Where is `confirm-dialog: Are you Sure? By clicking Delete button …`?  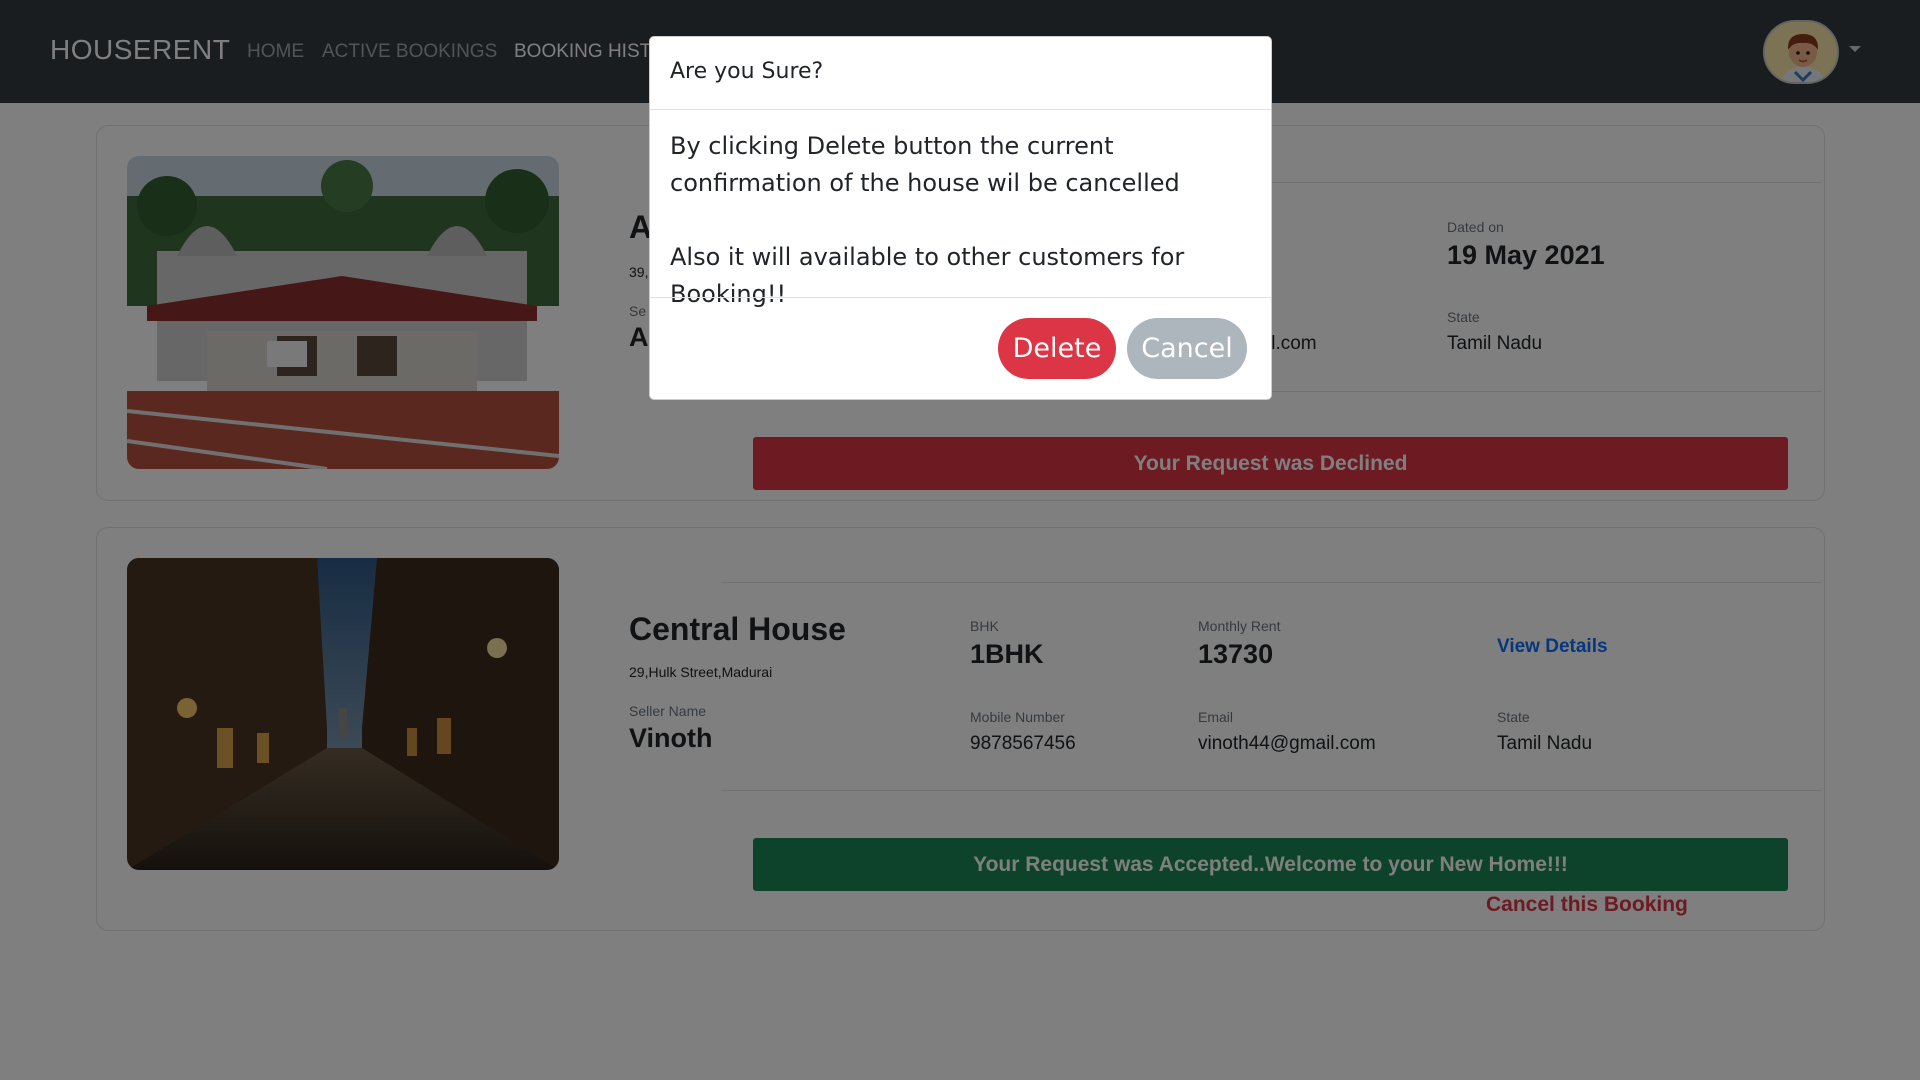 confirm-dialog: Are you Sure? By clicking Delete button … is located at coordinates (960, 218).